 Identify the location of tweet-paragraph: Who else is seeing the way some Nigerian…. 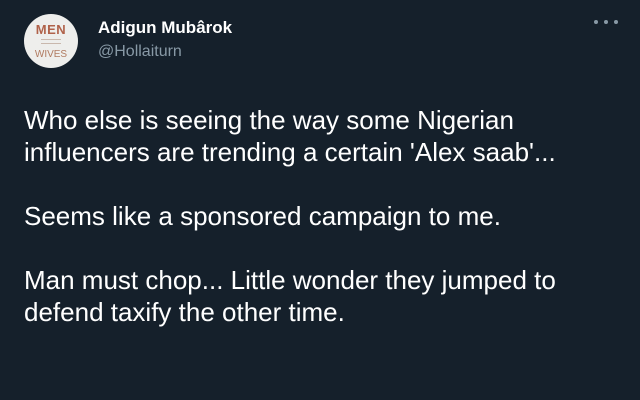
(290, 136).